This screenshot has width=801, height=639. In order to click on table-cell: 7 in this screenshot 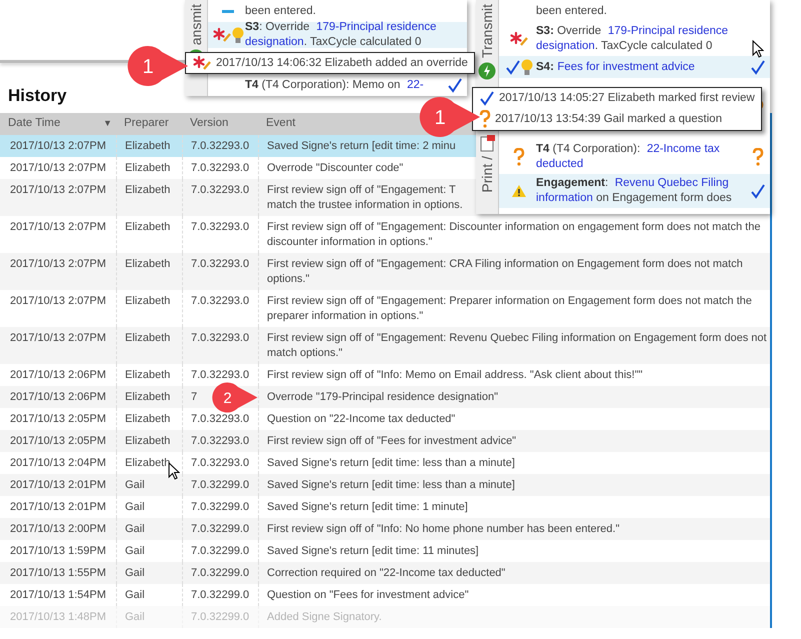, I will do `click(194, 397)`.